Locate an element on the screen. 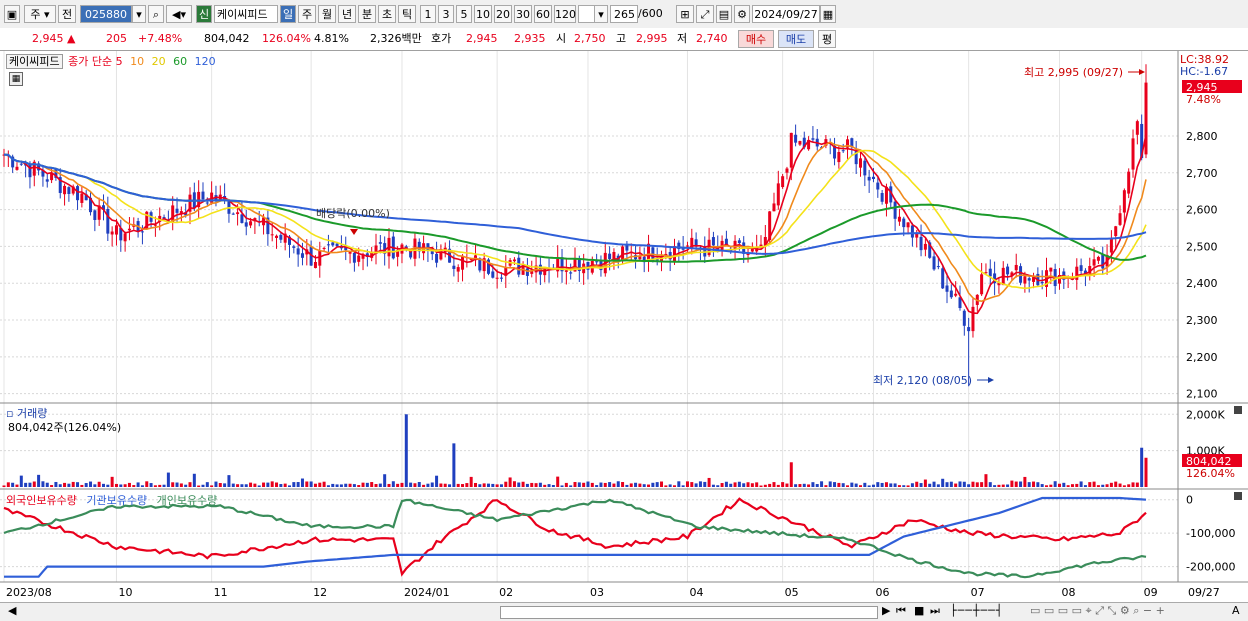  count-input: 265 is located at coordinates (624, 14).